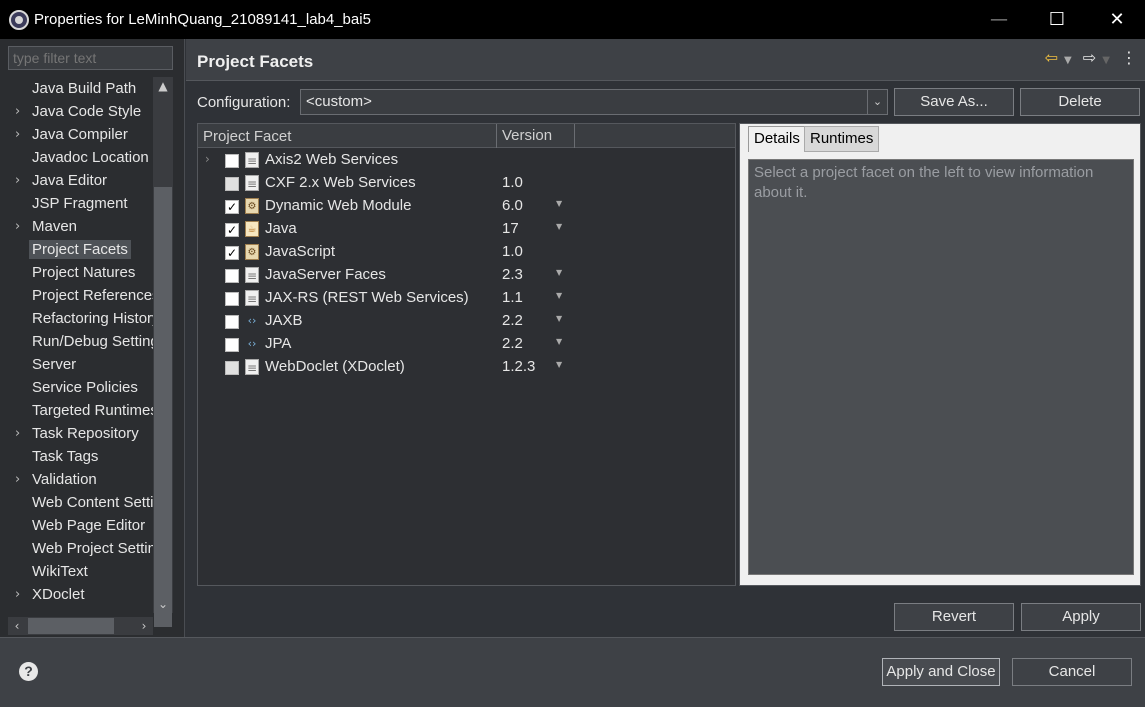 This screenshot has height=707, width=1145. Describe the element at coordinates (466, 275) in the screenshot. I see `table-row: ≡ JavaServer Faces 2.3 ▼` at that location.